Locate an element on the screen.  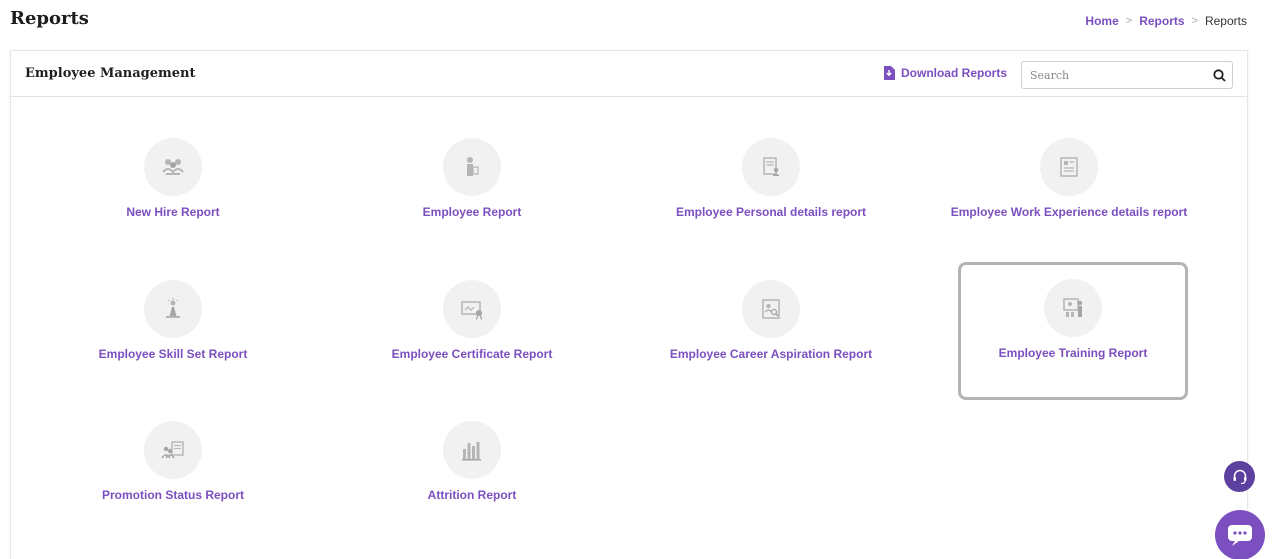
chat-icon is located at coordinates (1240, 535).